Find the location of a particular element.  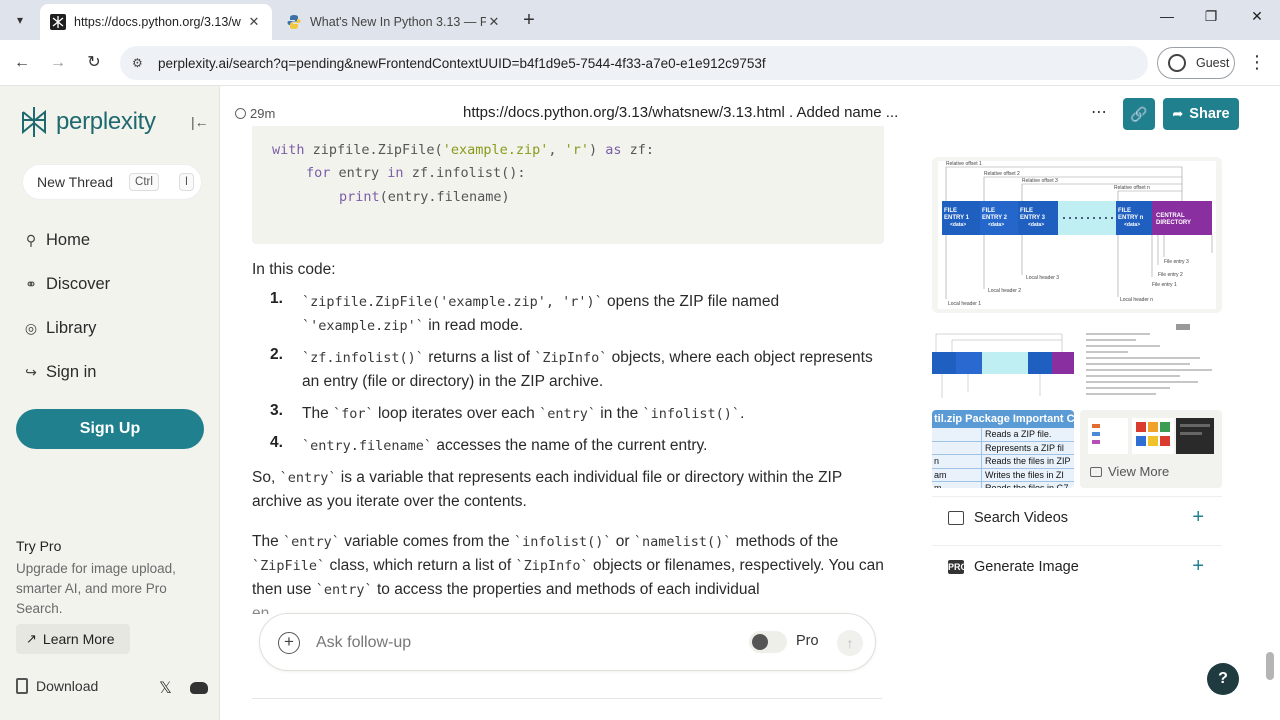

python-favicon-icon is located at coordinates (294, 22).